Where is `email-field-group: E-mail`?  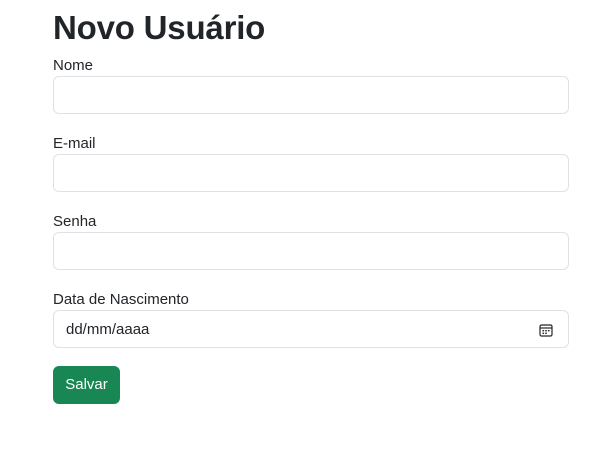 email-field-group: E-mail is located at coordinates (311, 163).